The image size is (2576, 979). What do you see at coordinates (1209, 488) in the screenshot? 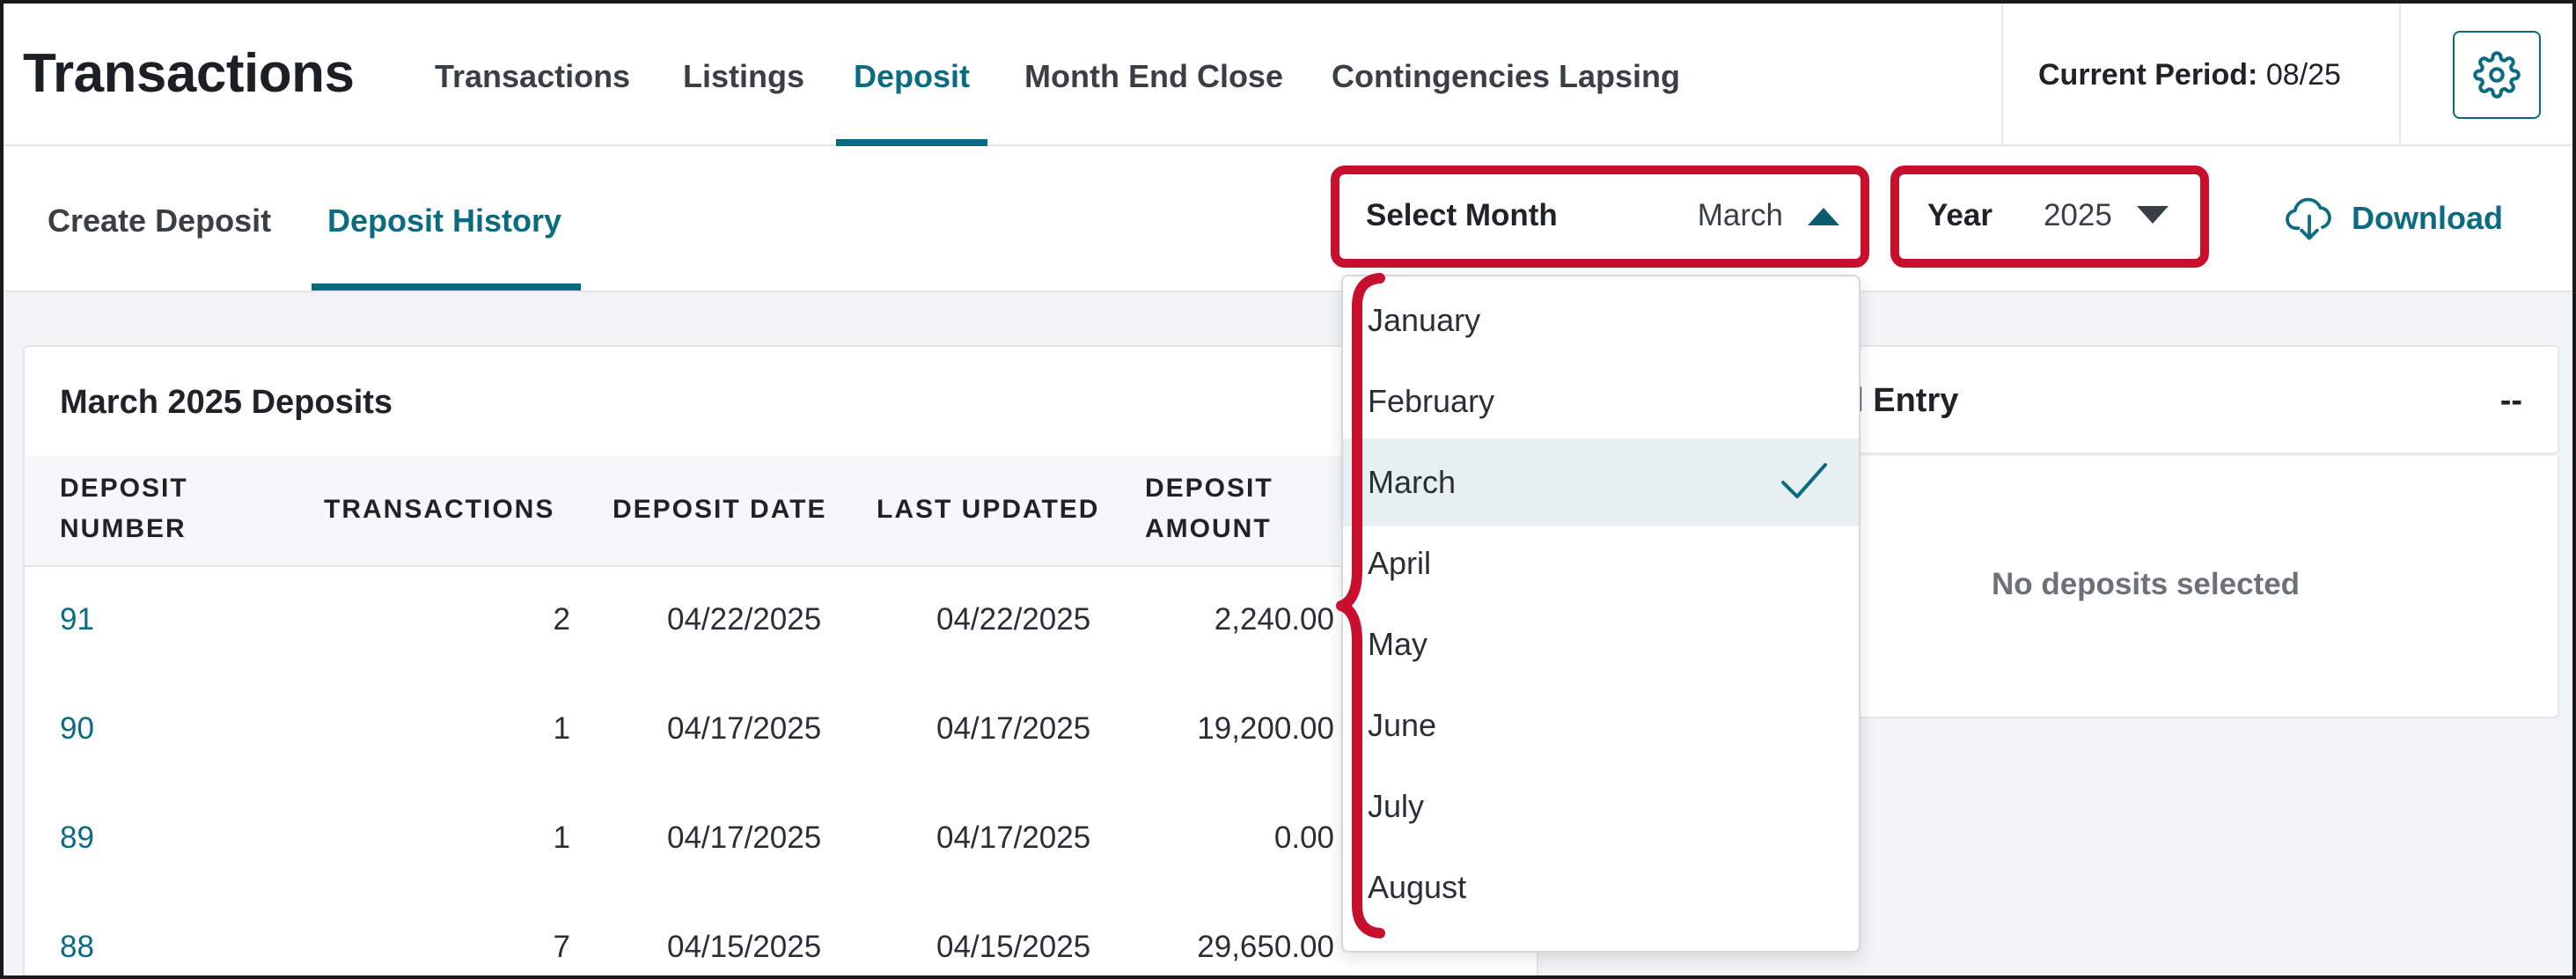
I see `col-deposit-amount-line1: DEPOSIT` at bounding box center [1209, 488].